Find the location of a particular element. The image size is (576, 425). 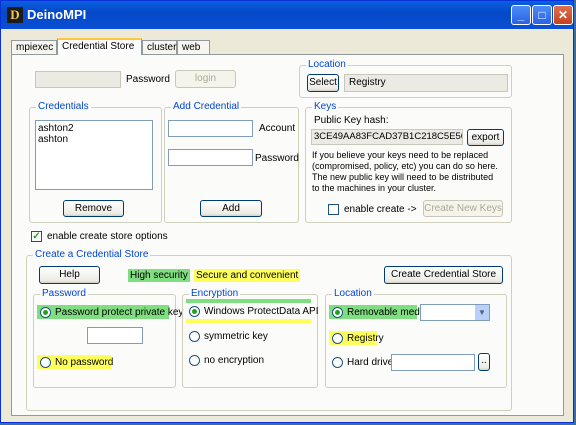

add-button: Add is located at coordinates (231, 208).